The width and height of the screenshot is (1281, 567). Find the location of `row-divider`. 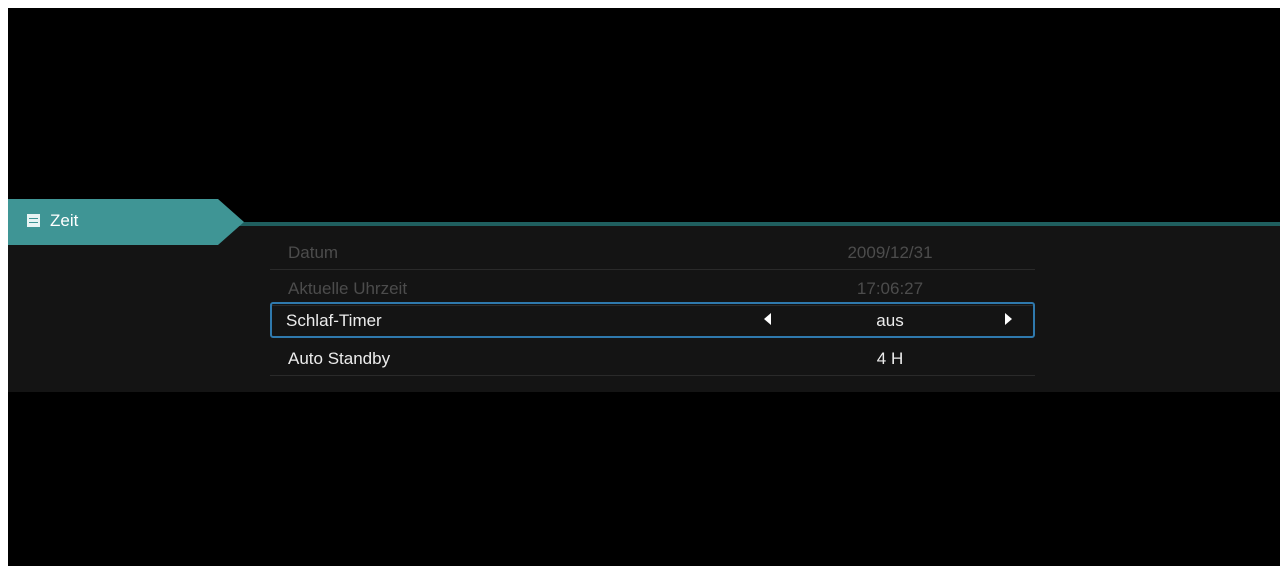

row-divider is located at coordinates (652, 375).